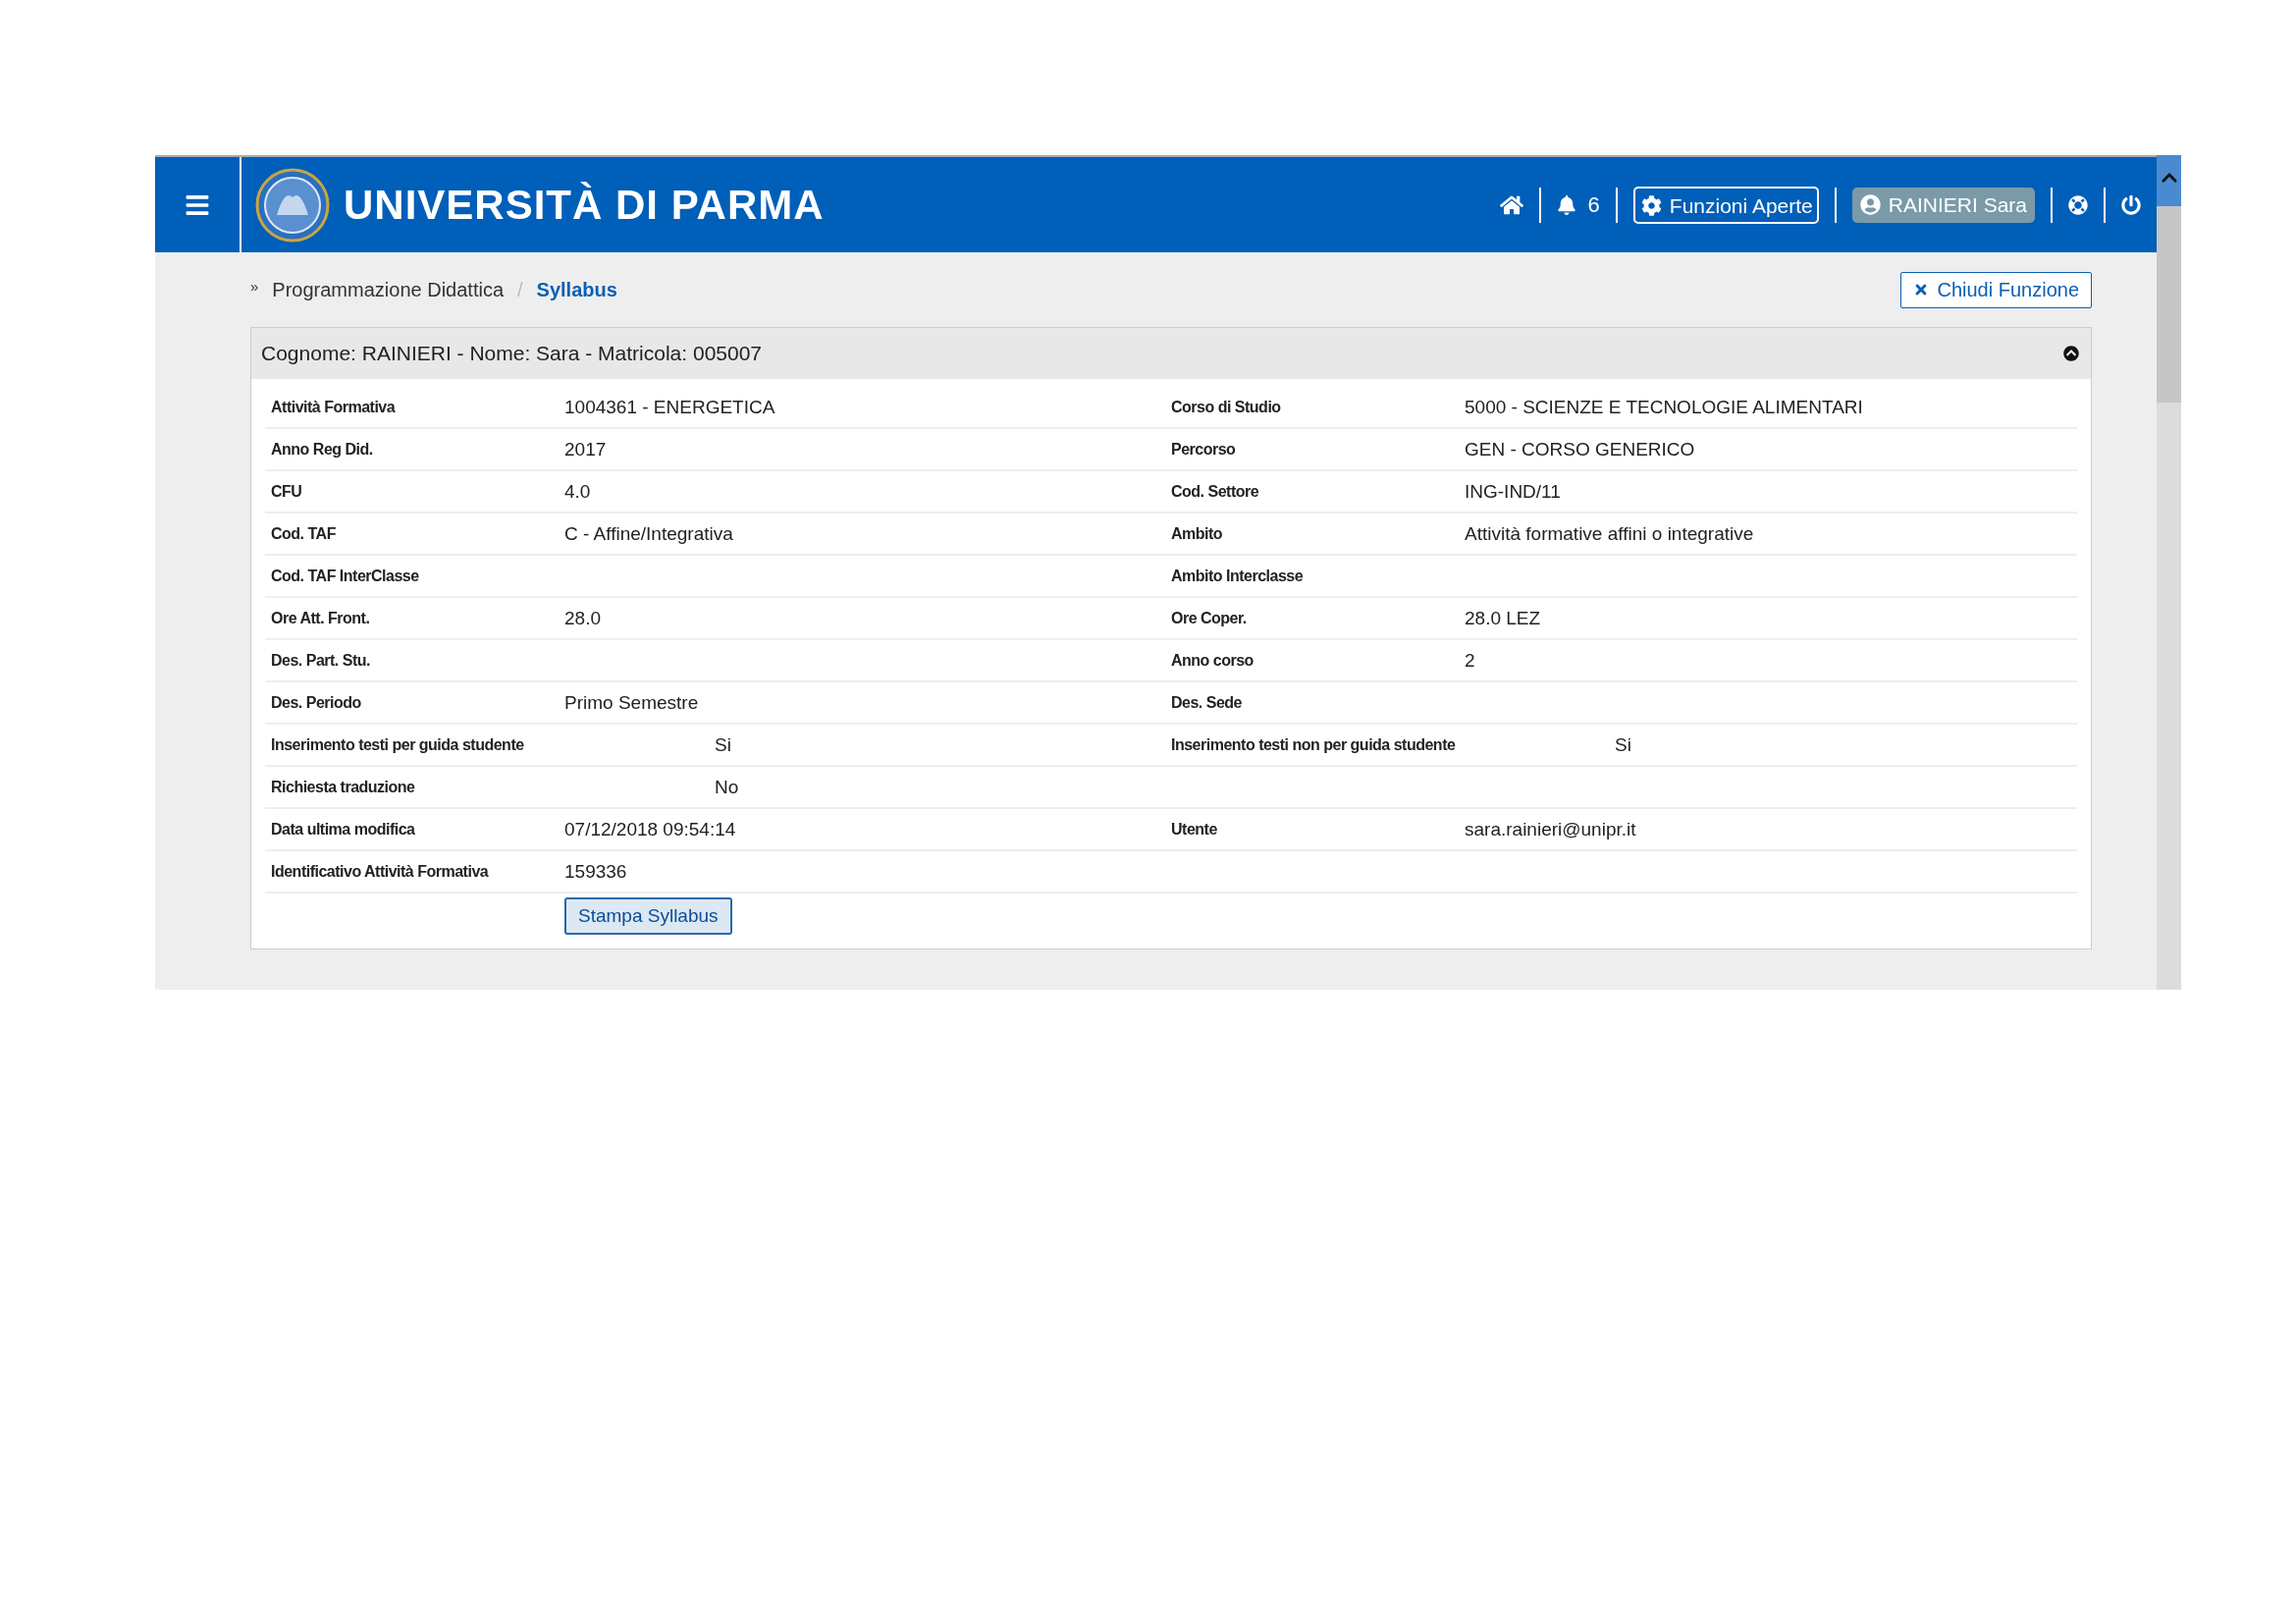 The width and height of the screenshot is (2296, 1624). I want to click on field-label: Utente, so click(1194, 829).